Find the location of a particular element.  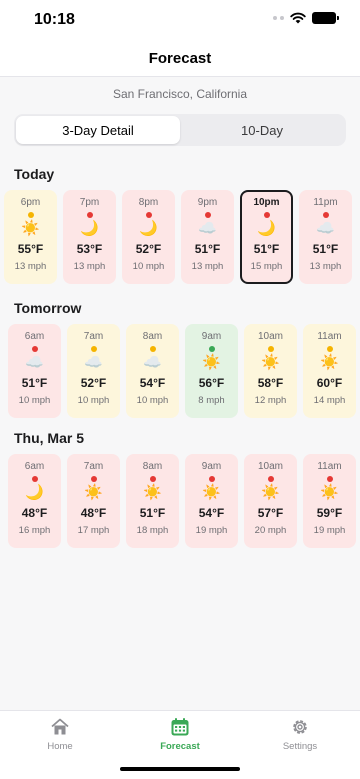

hour-forecast-card: 6pm ☀️ 55°F 13 mph is located at coordinates (30, 237).